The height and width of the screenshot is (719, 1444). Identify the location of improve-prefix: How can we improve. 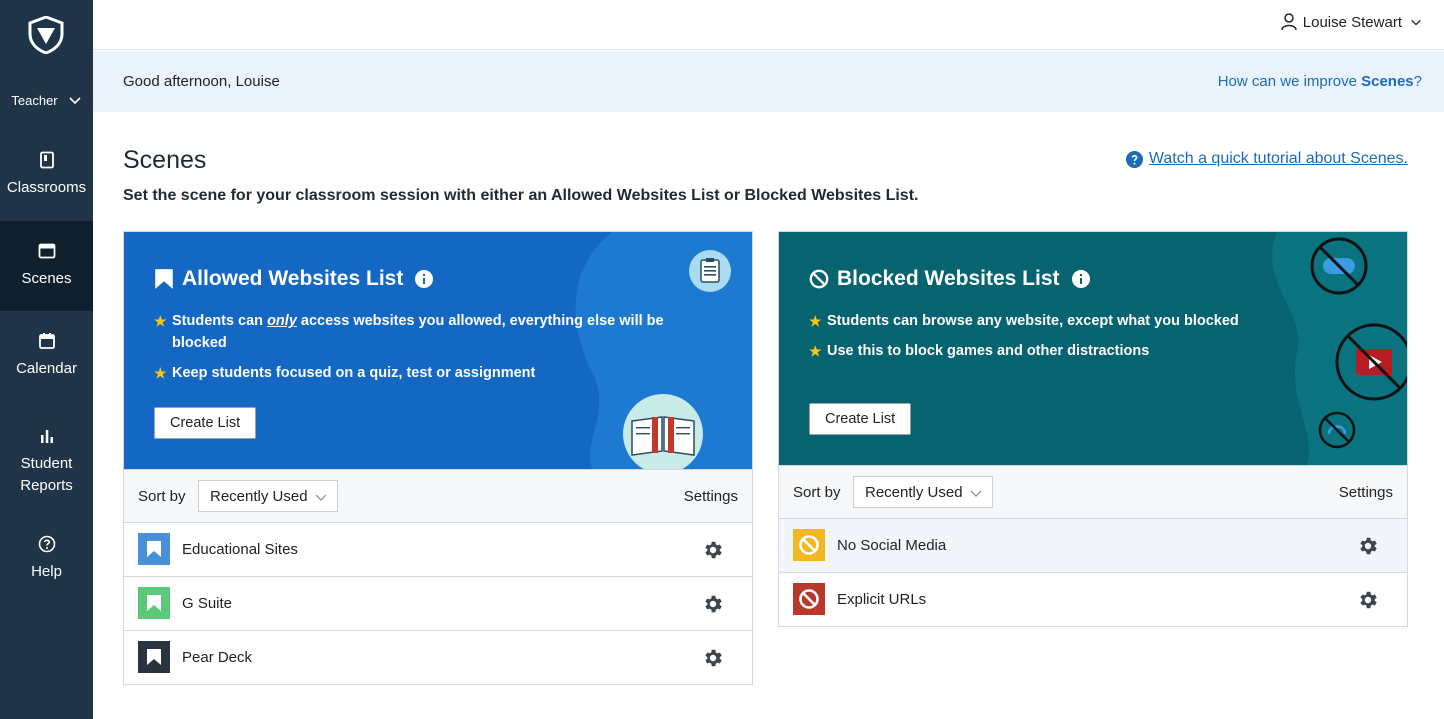
(1289, 81).